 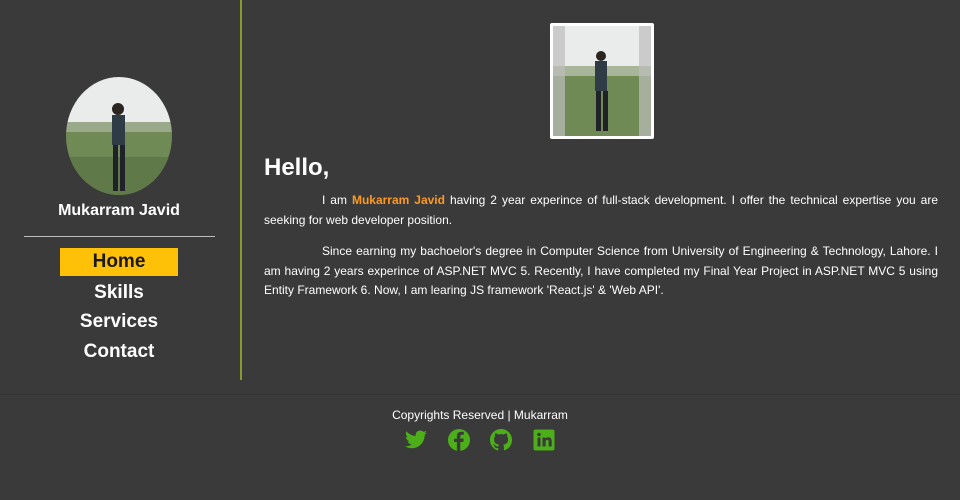 What do you see at coordinates (544, 440) in the screenshot?
I see `linkedin-icon` at bounding box center [544, 440].